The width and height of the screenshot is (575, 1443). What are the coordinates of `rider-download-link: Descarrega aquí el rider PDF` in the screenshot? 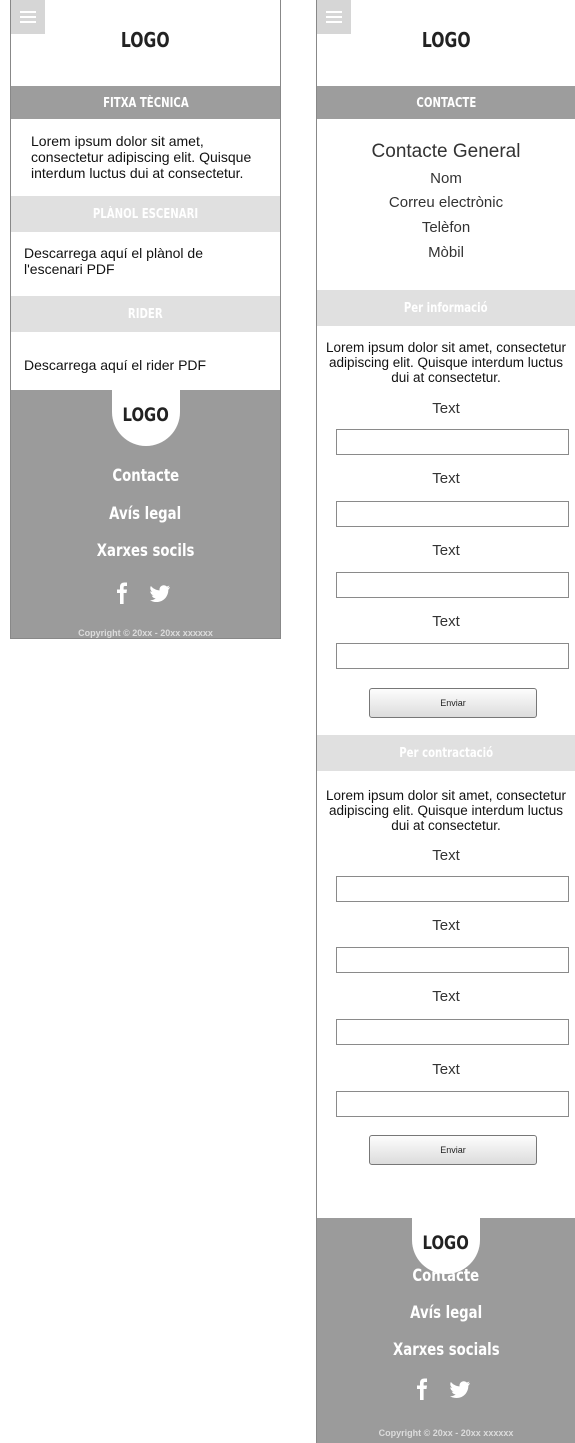 It's located at (144, 365).